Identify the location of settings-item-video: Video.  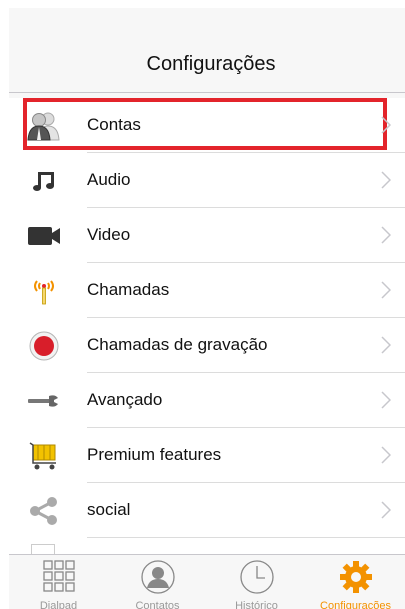
(207, 235).